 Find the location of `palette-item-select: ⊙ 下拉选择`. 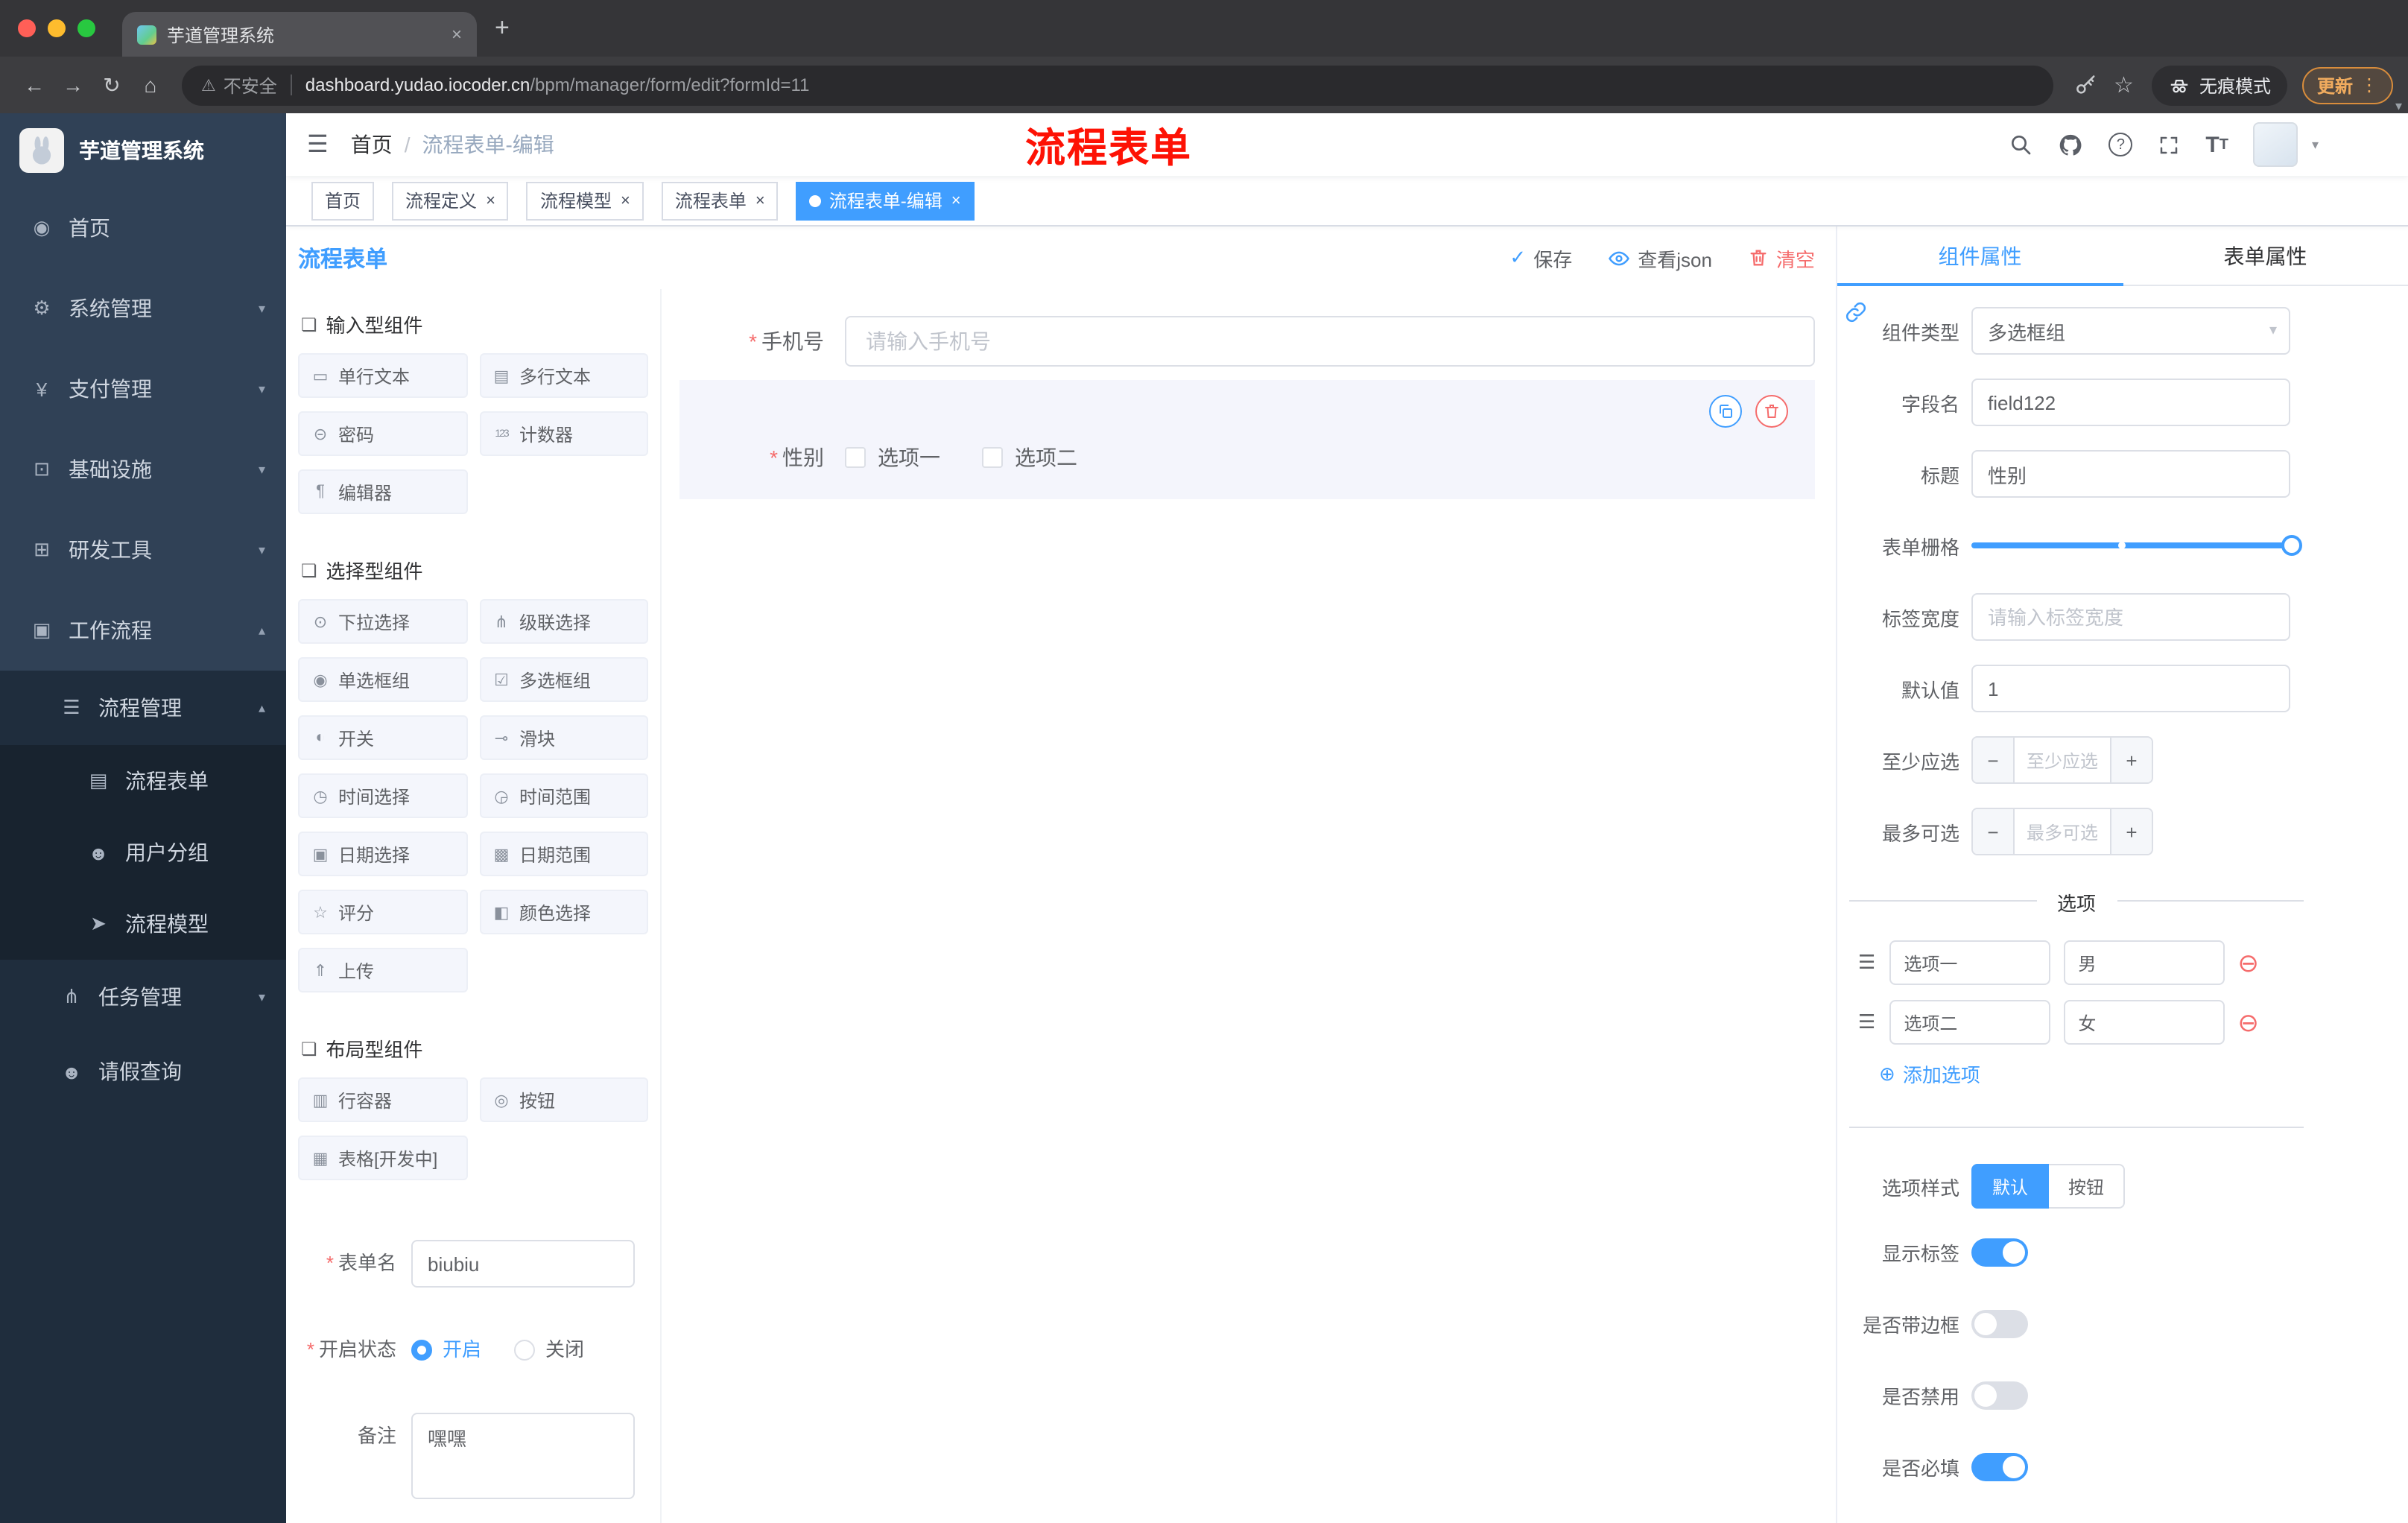

palette-item-select: ⊙ 下拉选择 is located at coordinates (382, 621).